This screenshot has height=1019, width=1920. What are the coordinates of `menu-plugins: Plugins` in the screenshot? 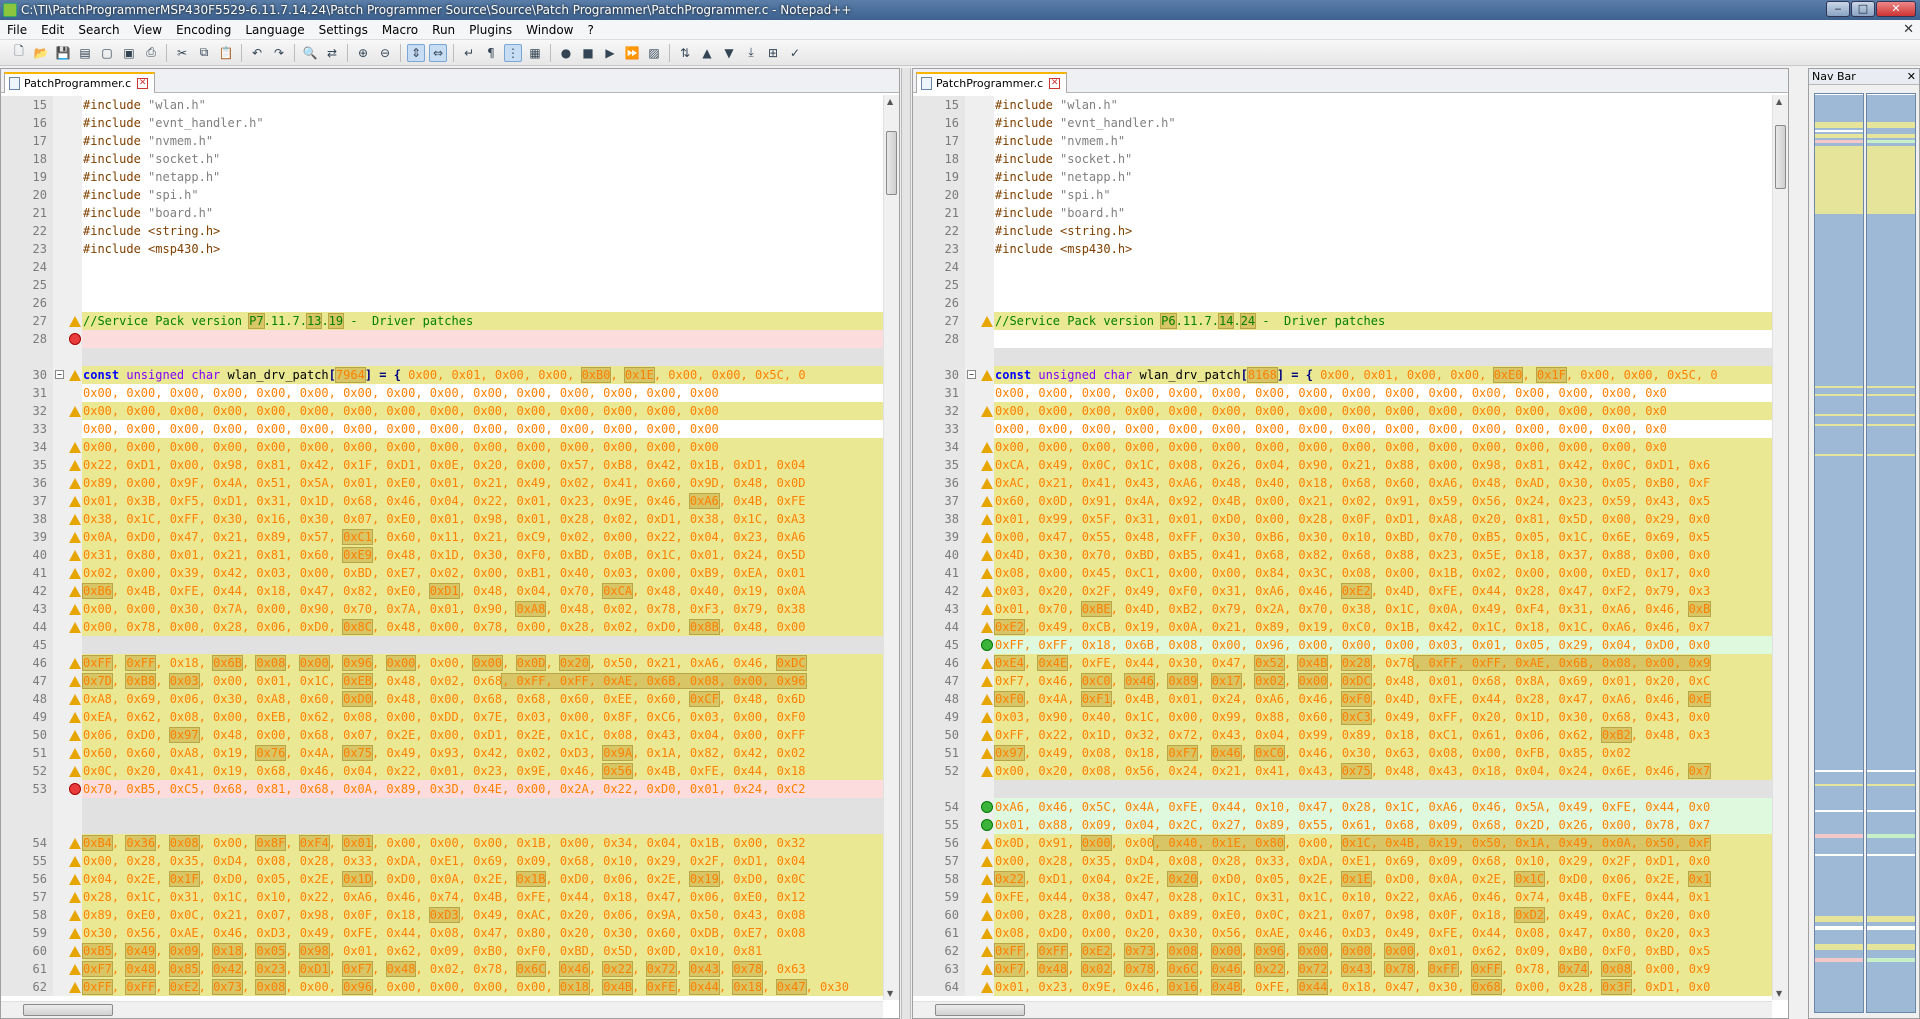 It's located at (490, 30).